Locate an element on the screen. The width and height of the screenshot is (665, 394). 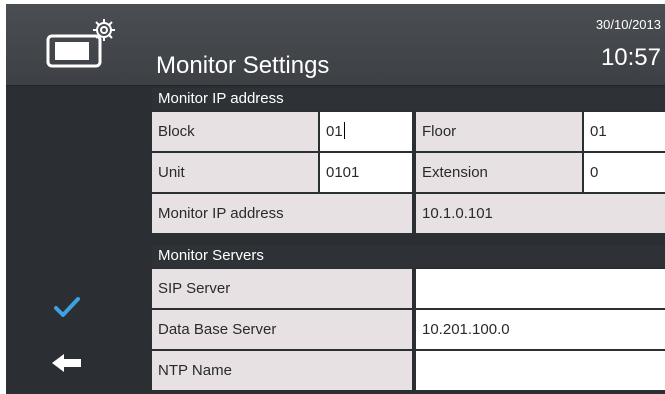
block-value: 01 is located at coordinates (334, 131).